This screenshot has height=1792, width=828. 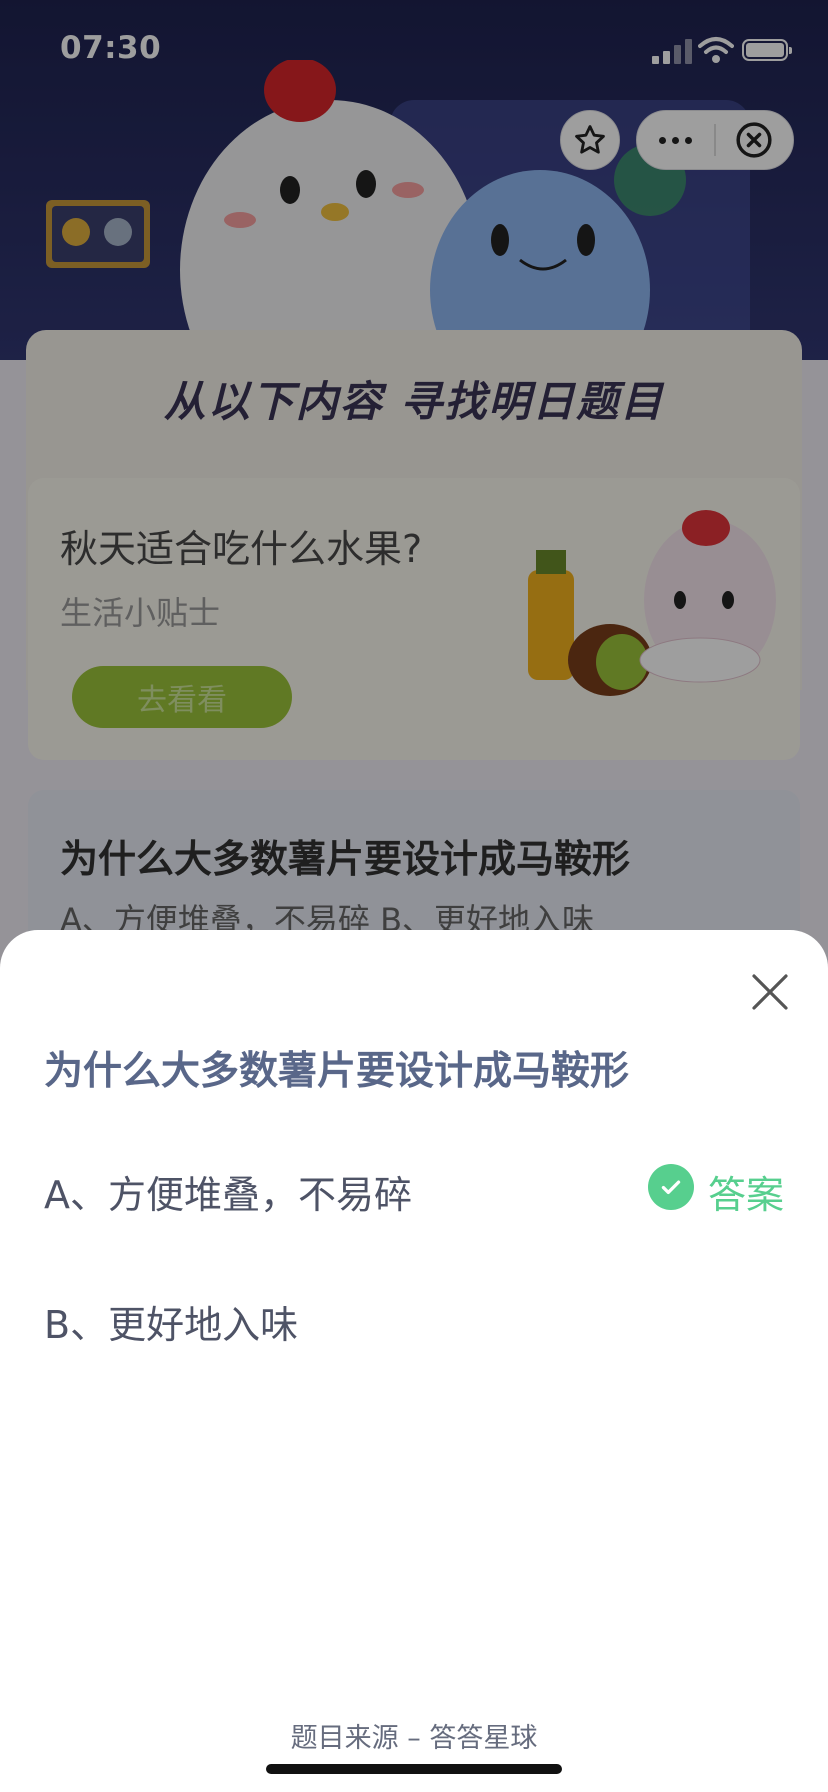 What do you see at coordinates (746, 1195) in the screenshot?
I see `answer-label: 答案` at bounding box center [746, 1195].